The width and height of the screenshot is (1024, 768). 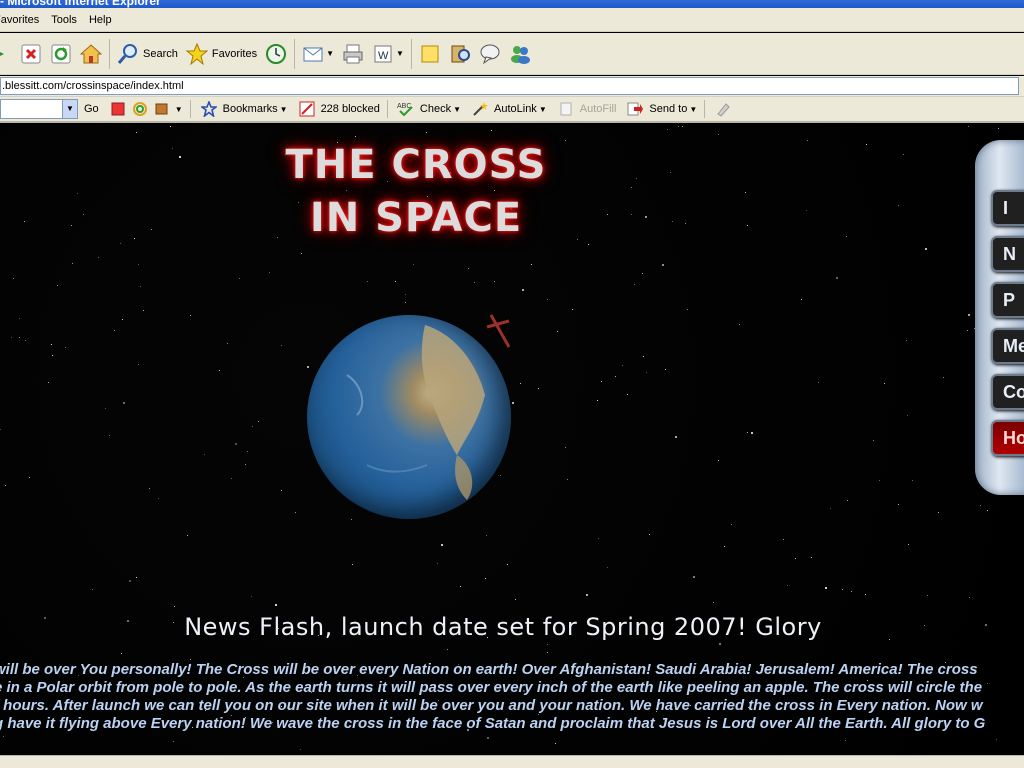 I want to click on menu-help: Help, so click(x=100, y=20).